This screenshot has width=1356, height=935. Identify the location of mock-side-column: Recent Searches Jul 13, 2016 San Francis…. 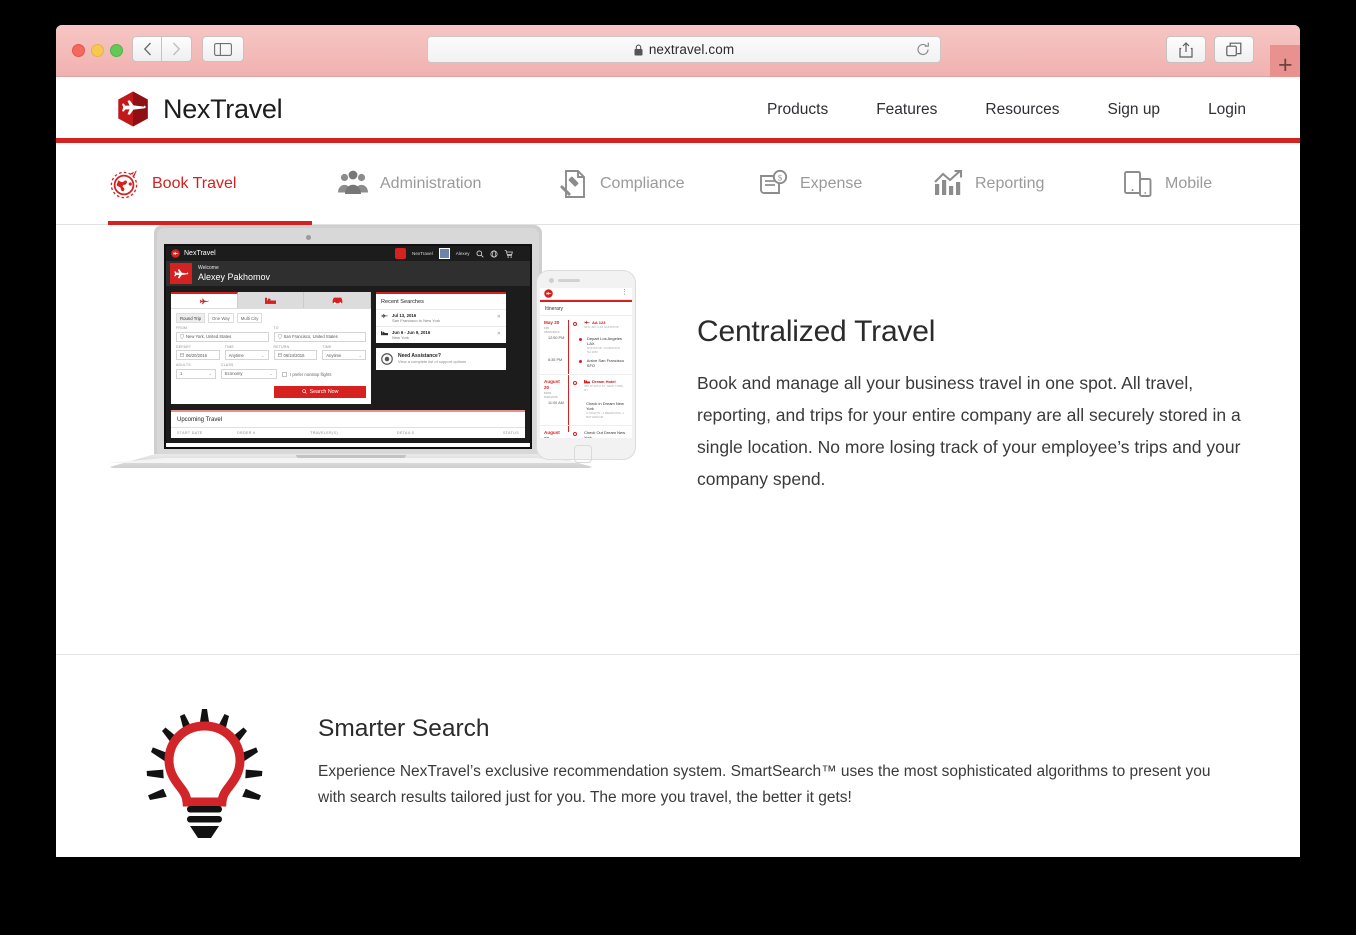
(441, 348).